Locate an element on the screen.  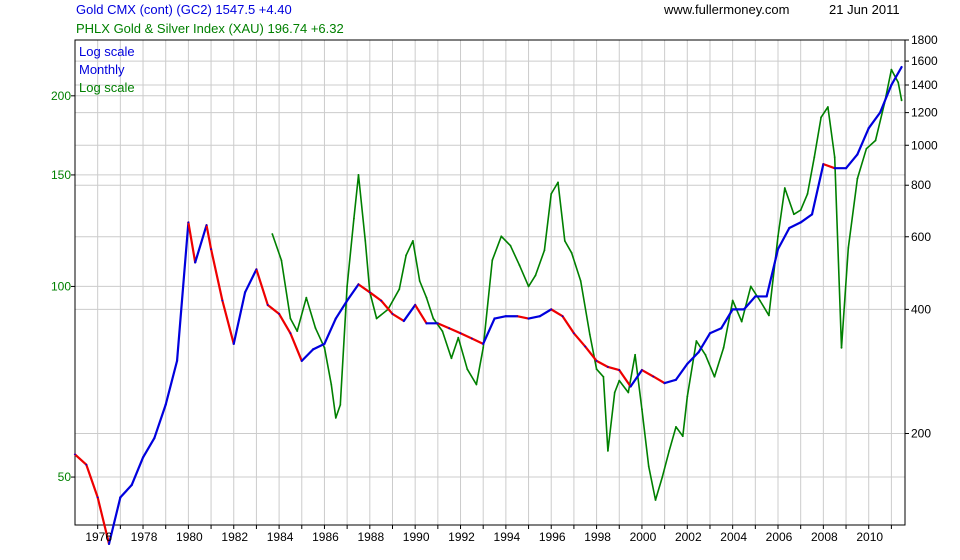
right-tick-label: 1800 is located at coordinates (924, 40).